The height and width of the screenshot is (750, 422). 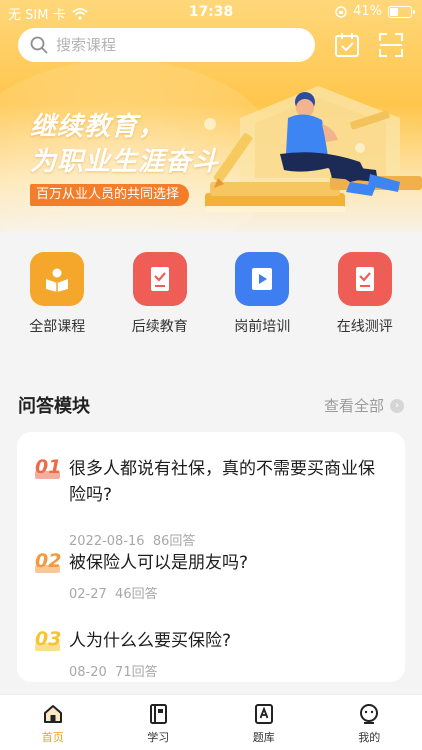 What do you see at coordinates (159, 327) in the screenshot?
I see `category-label: 后续教育` at bounding box center [159, 327].